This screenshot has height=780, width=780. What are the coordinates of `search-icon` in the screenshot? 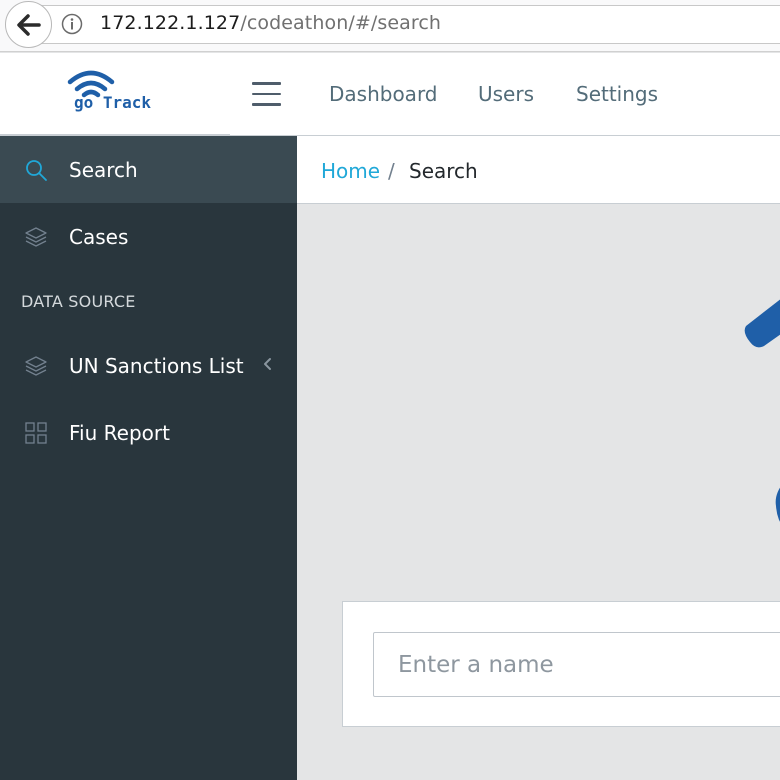 It's located at (36, 170).